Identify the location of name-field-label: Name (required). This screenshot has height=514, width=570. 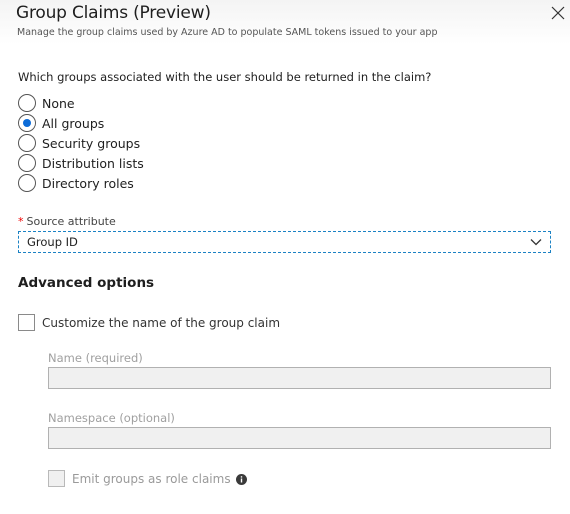
(95, 358).